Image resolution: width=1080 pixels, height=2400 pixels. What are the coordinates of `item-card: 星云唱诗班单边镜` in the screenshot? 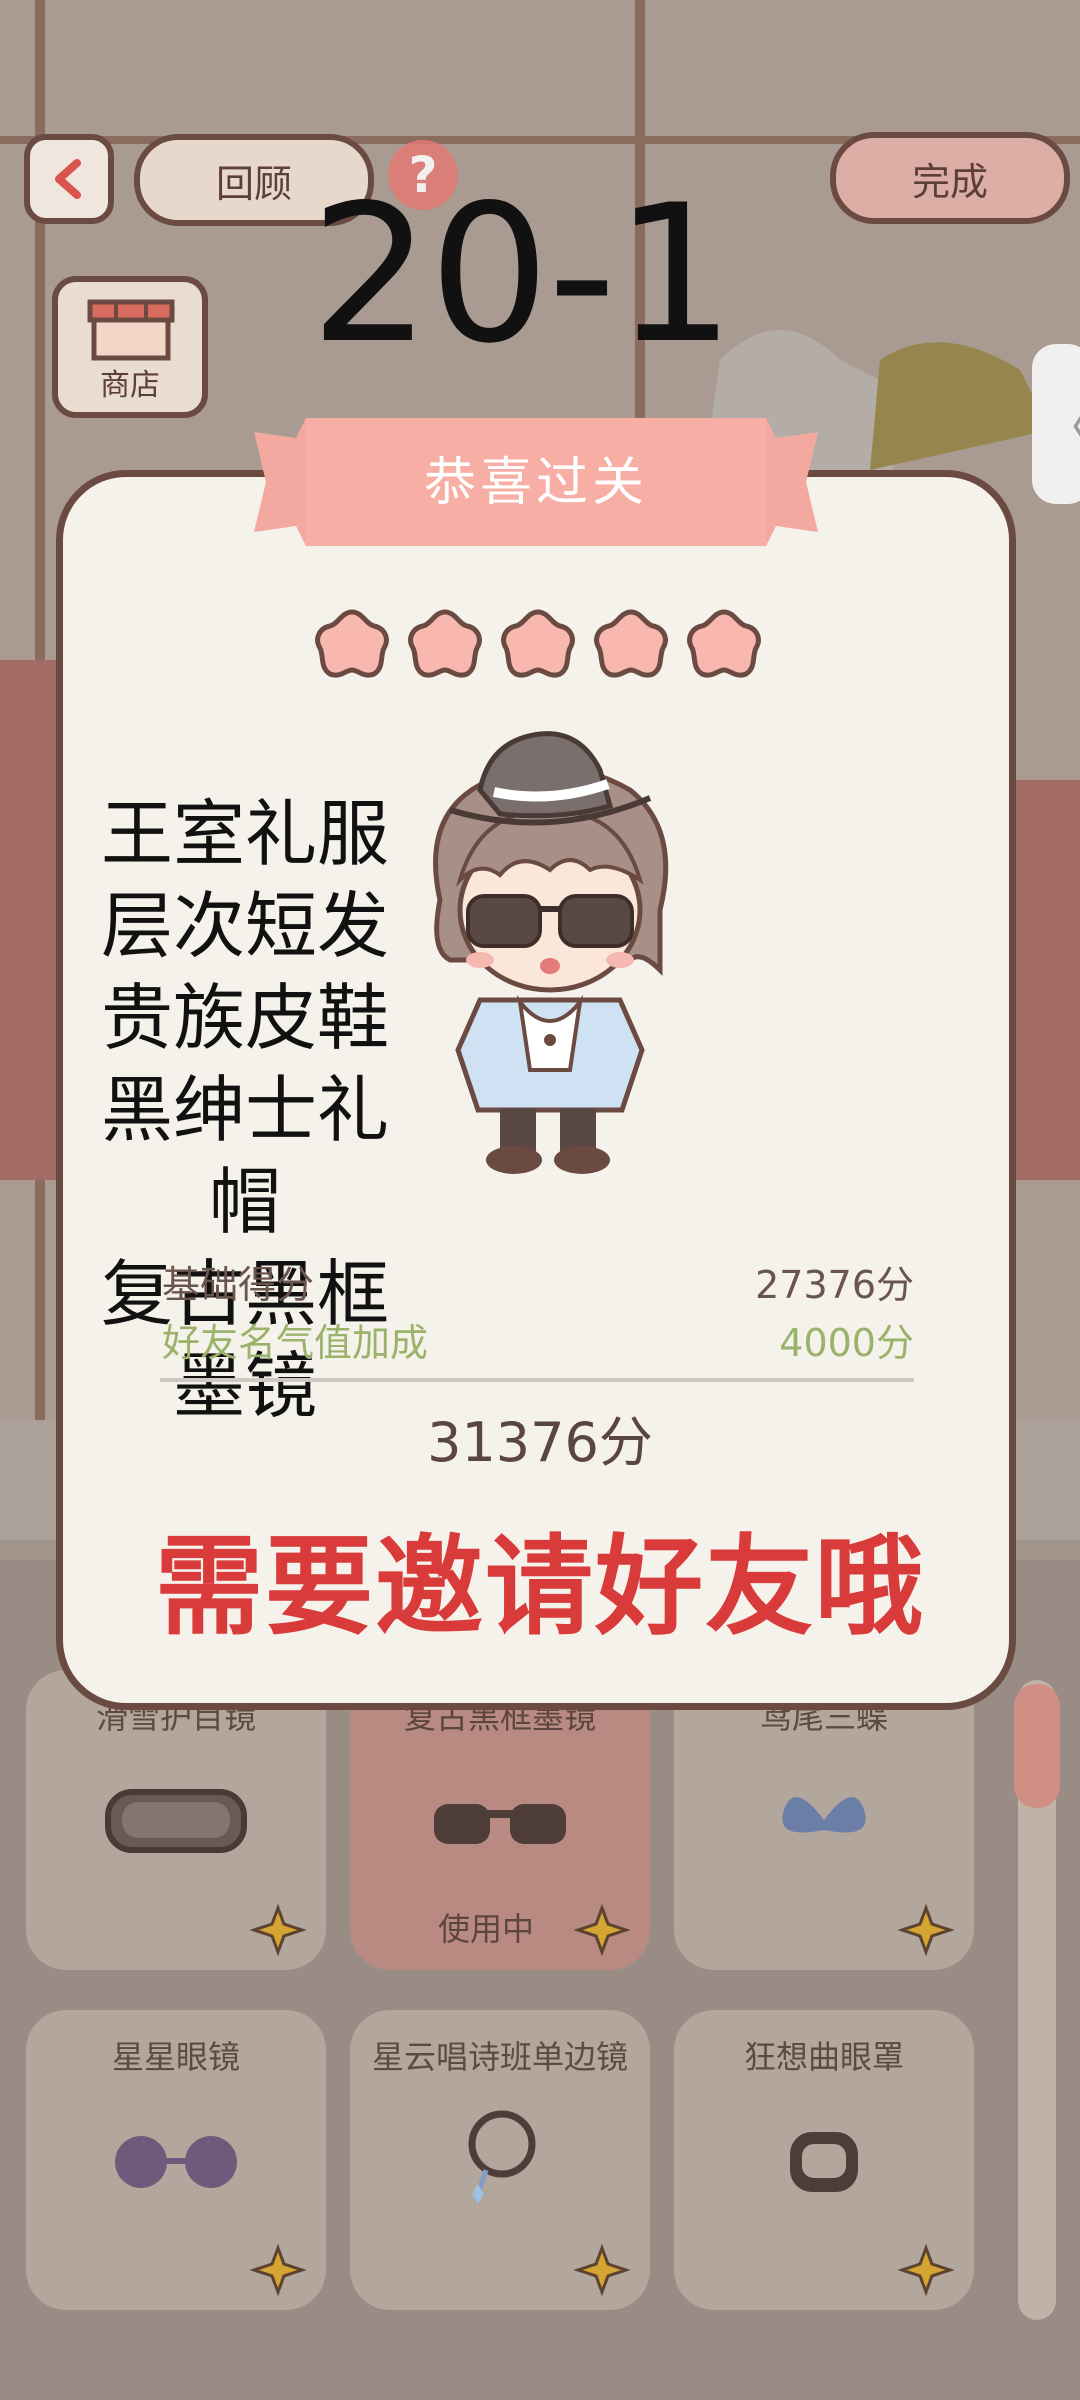 It's located at (500, 2160).